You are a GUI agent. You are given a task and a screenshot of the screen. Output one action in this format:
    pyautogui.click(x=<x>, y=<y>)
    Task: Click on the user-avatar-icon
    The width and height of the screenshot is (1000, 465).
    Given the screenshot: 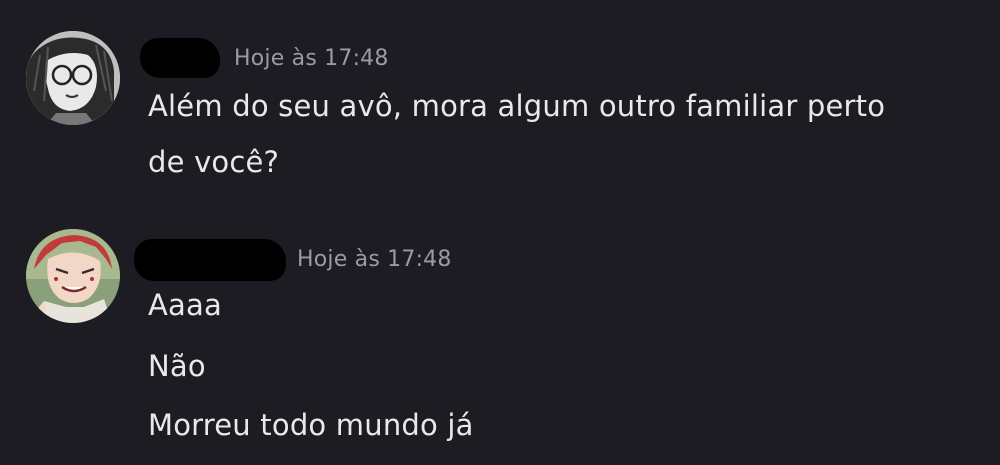 What is the action you would take?
    pyautogui.click(x=73, y=276)
    